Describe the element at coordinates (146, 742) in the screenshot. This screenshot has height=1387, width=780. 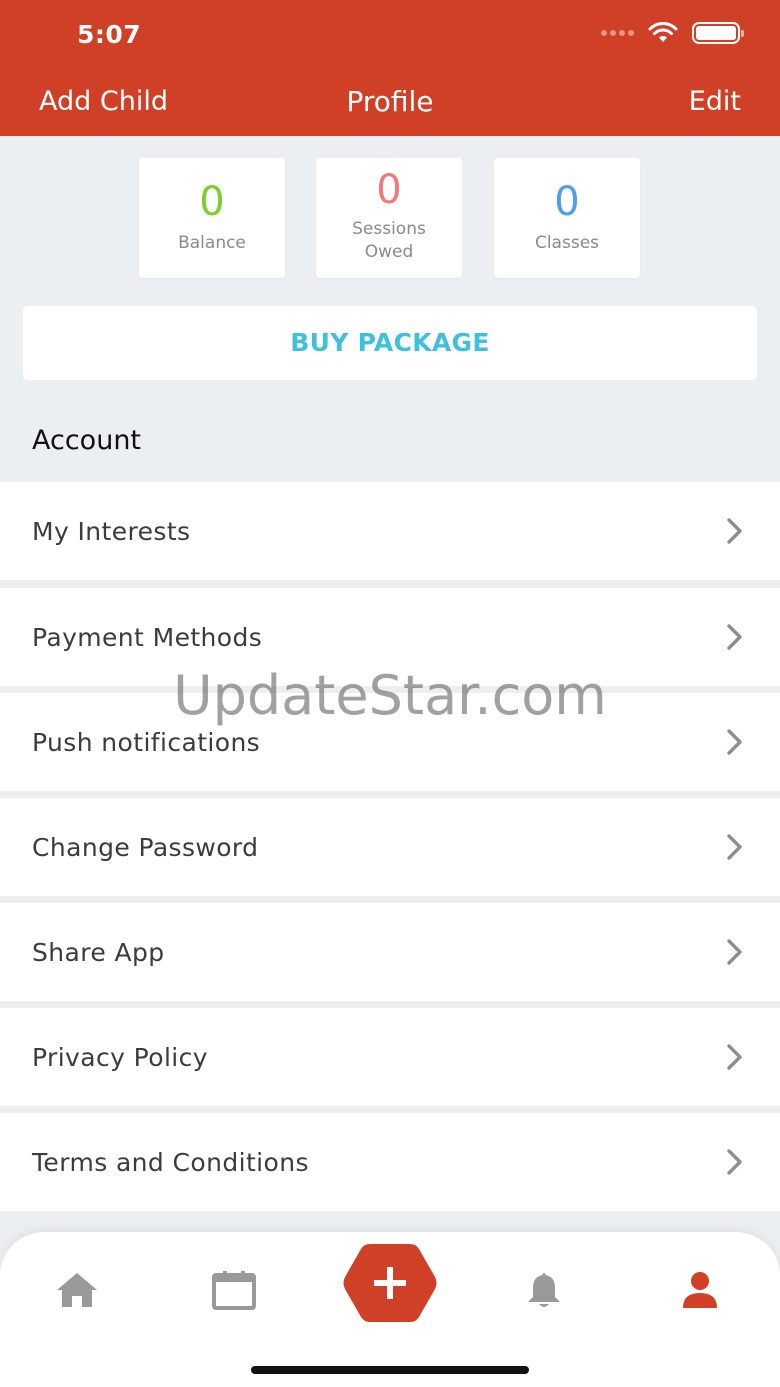
I see `menu-item-label: Push notifications` at that location.